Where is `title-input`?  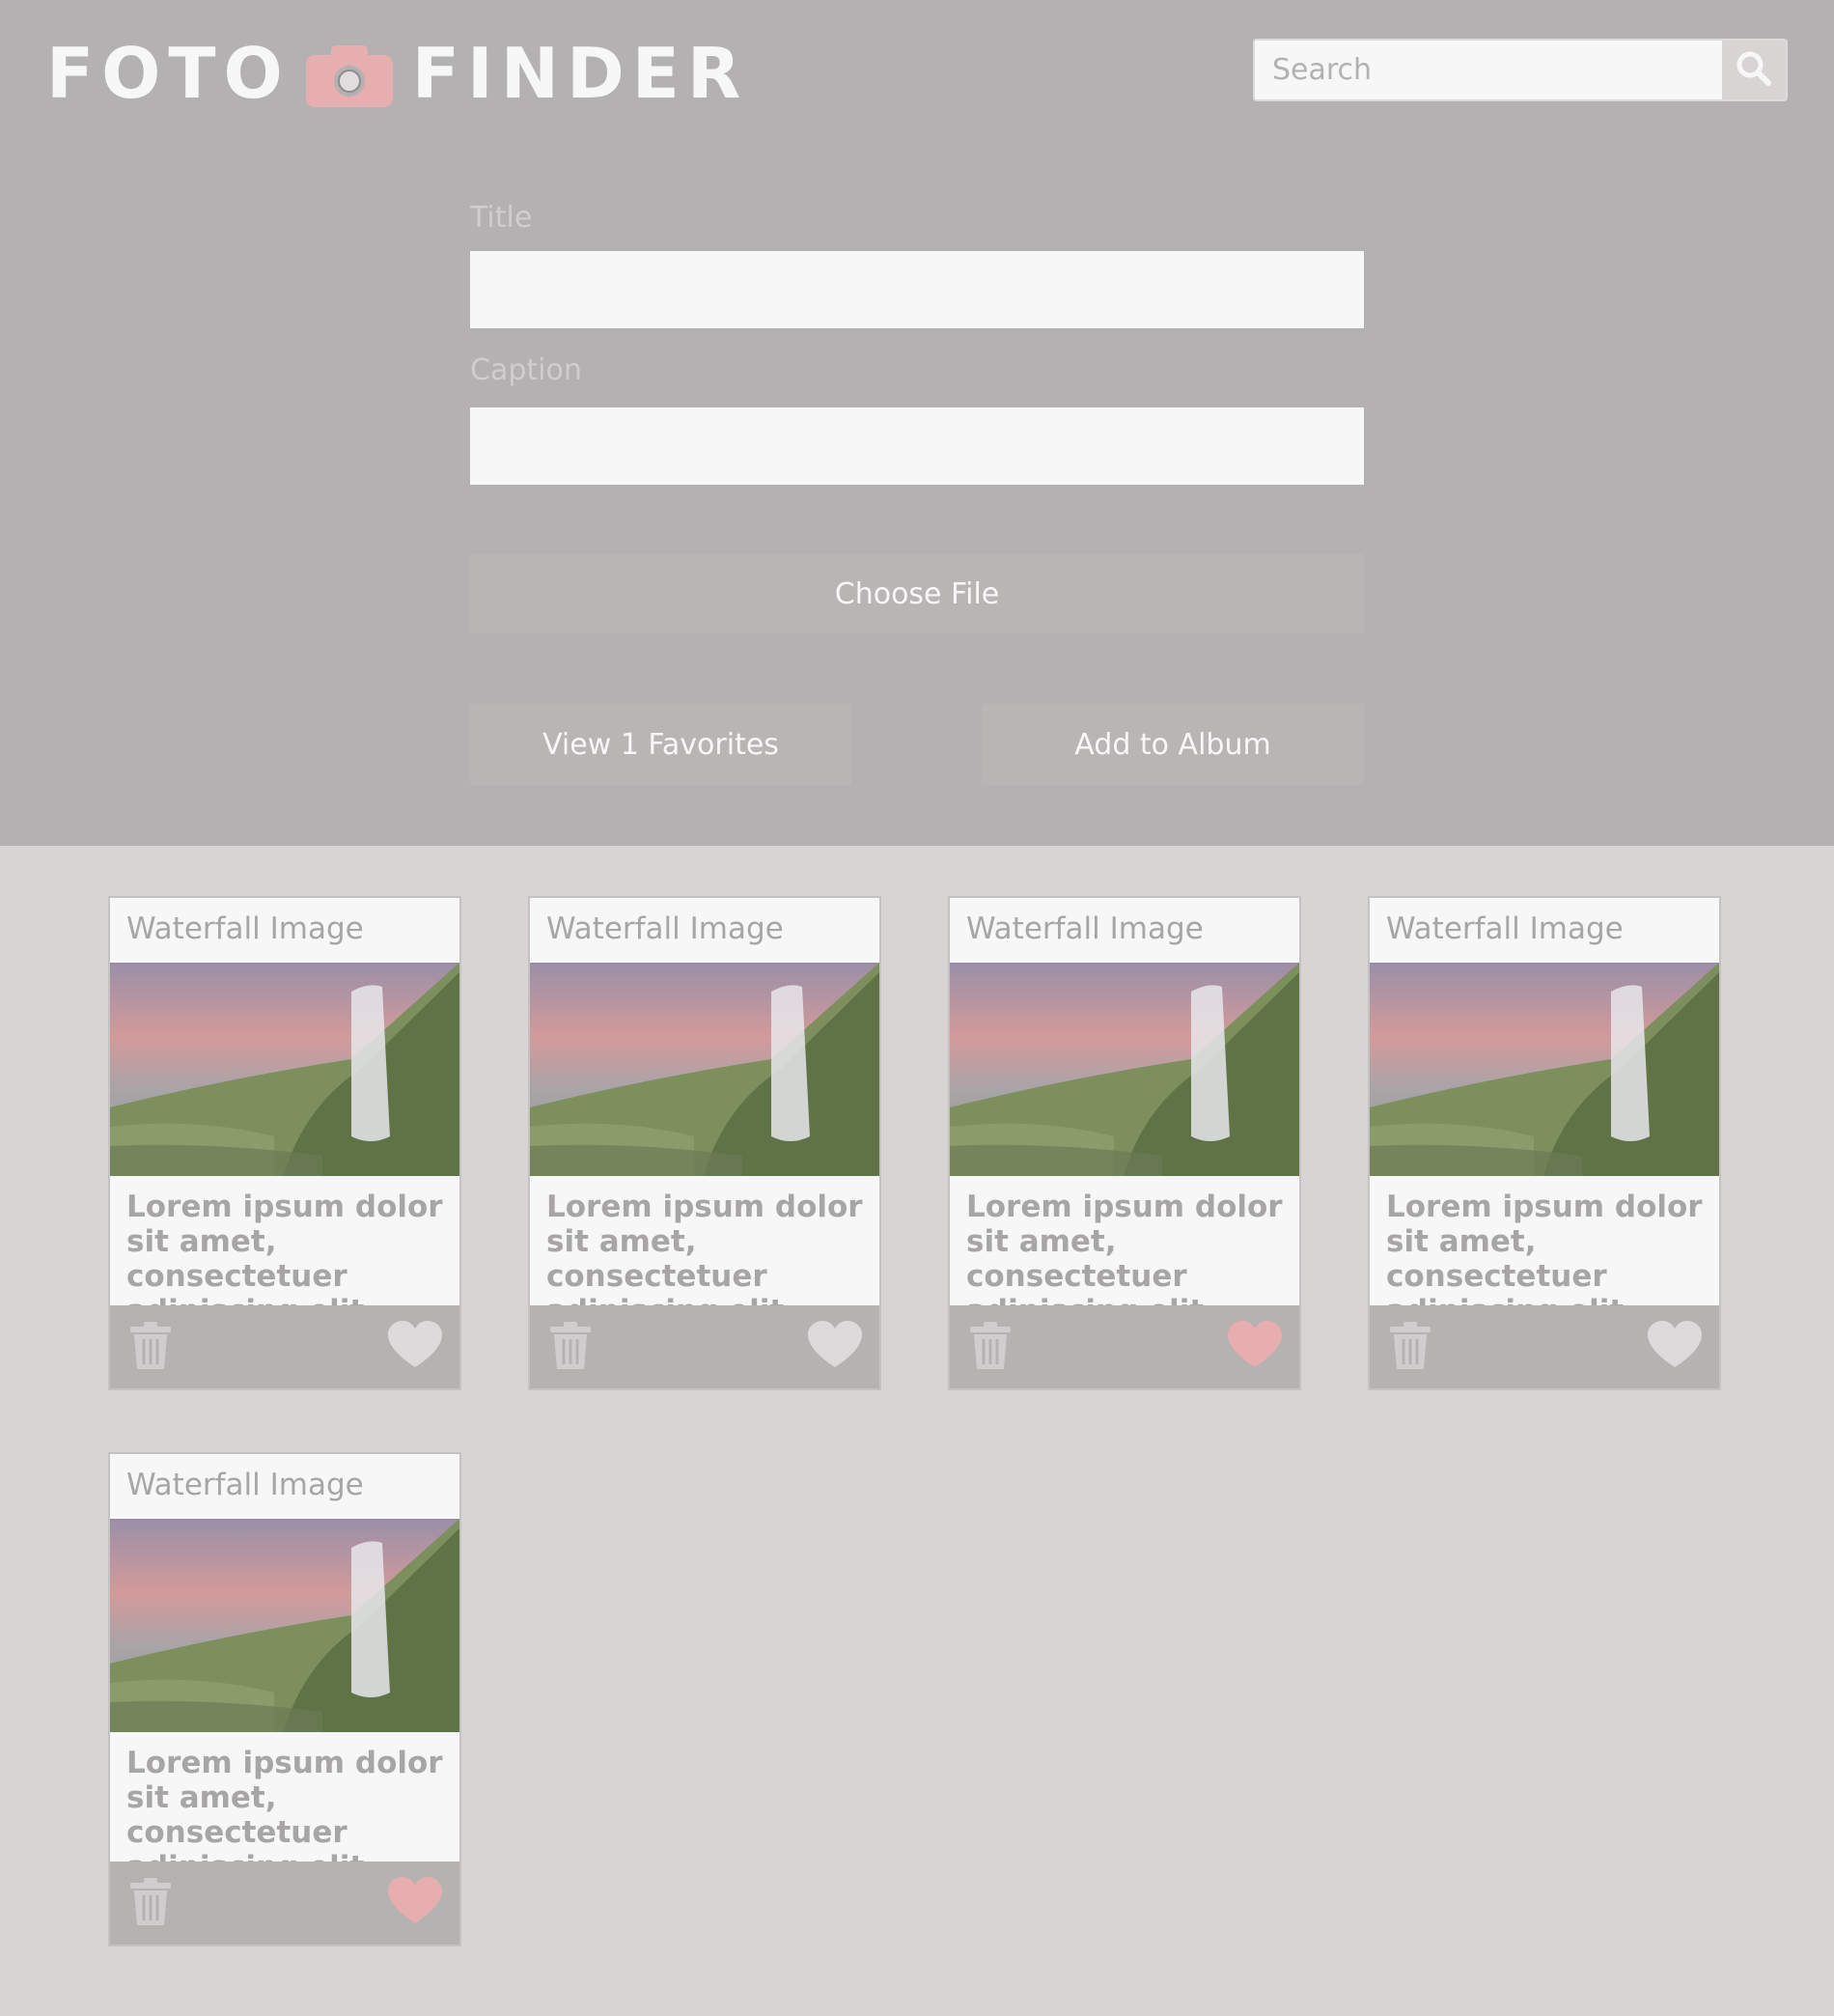 title-input is located at coordinates (917, 289).